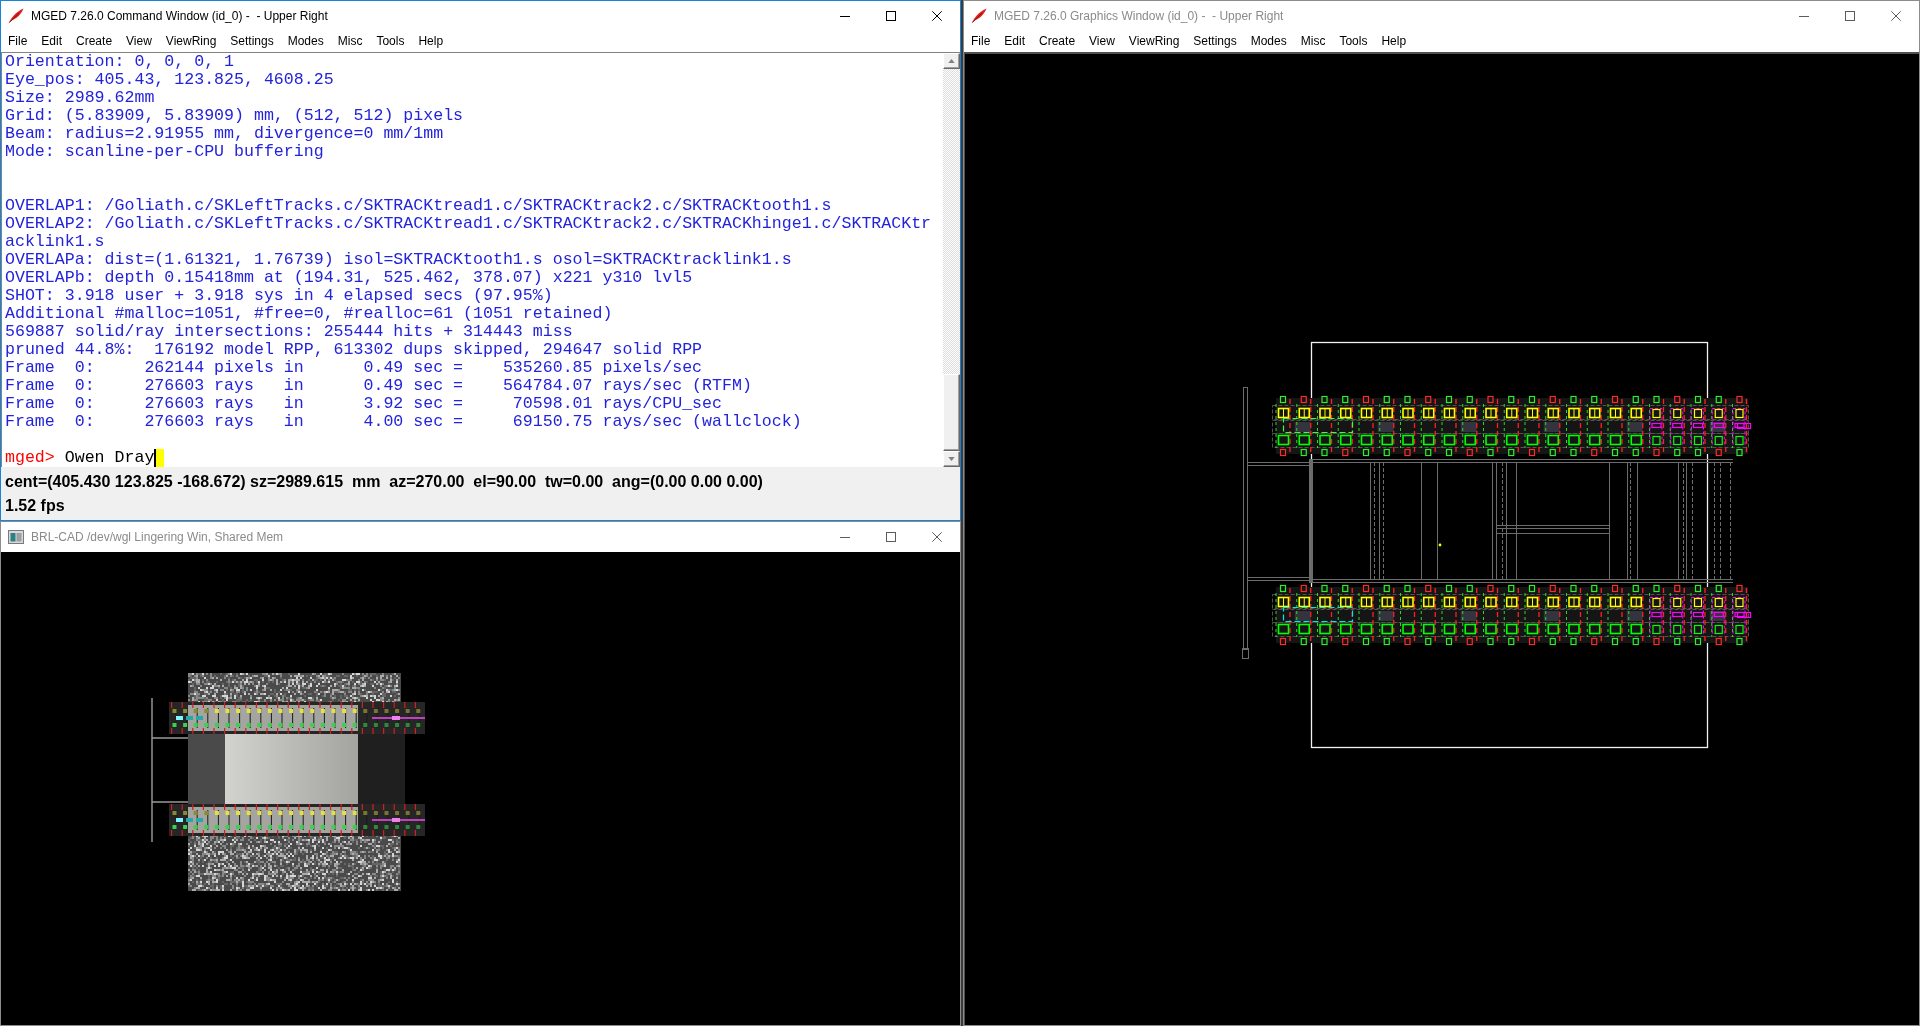 This screenshot has height=1026, width=1920. Describe the element at coordinates (354, 350) in the screenshot. I see `console-line: pruned 44.8%: 176192 model RPP, 613302 dups skipped, 294647 solid RPP` at that location.